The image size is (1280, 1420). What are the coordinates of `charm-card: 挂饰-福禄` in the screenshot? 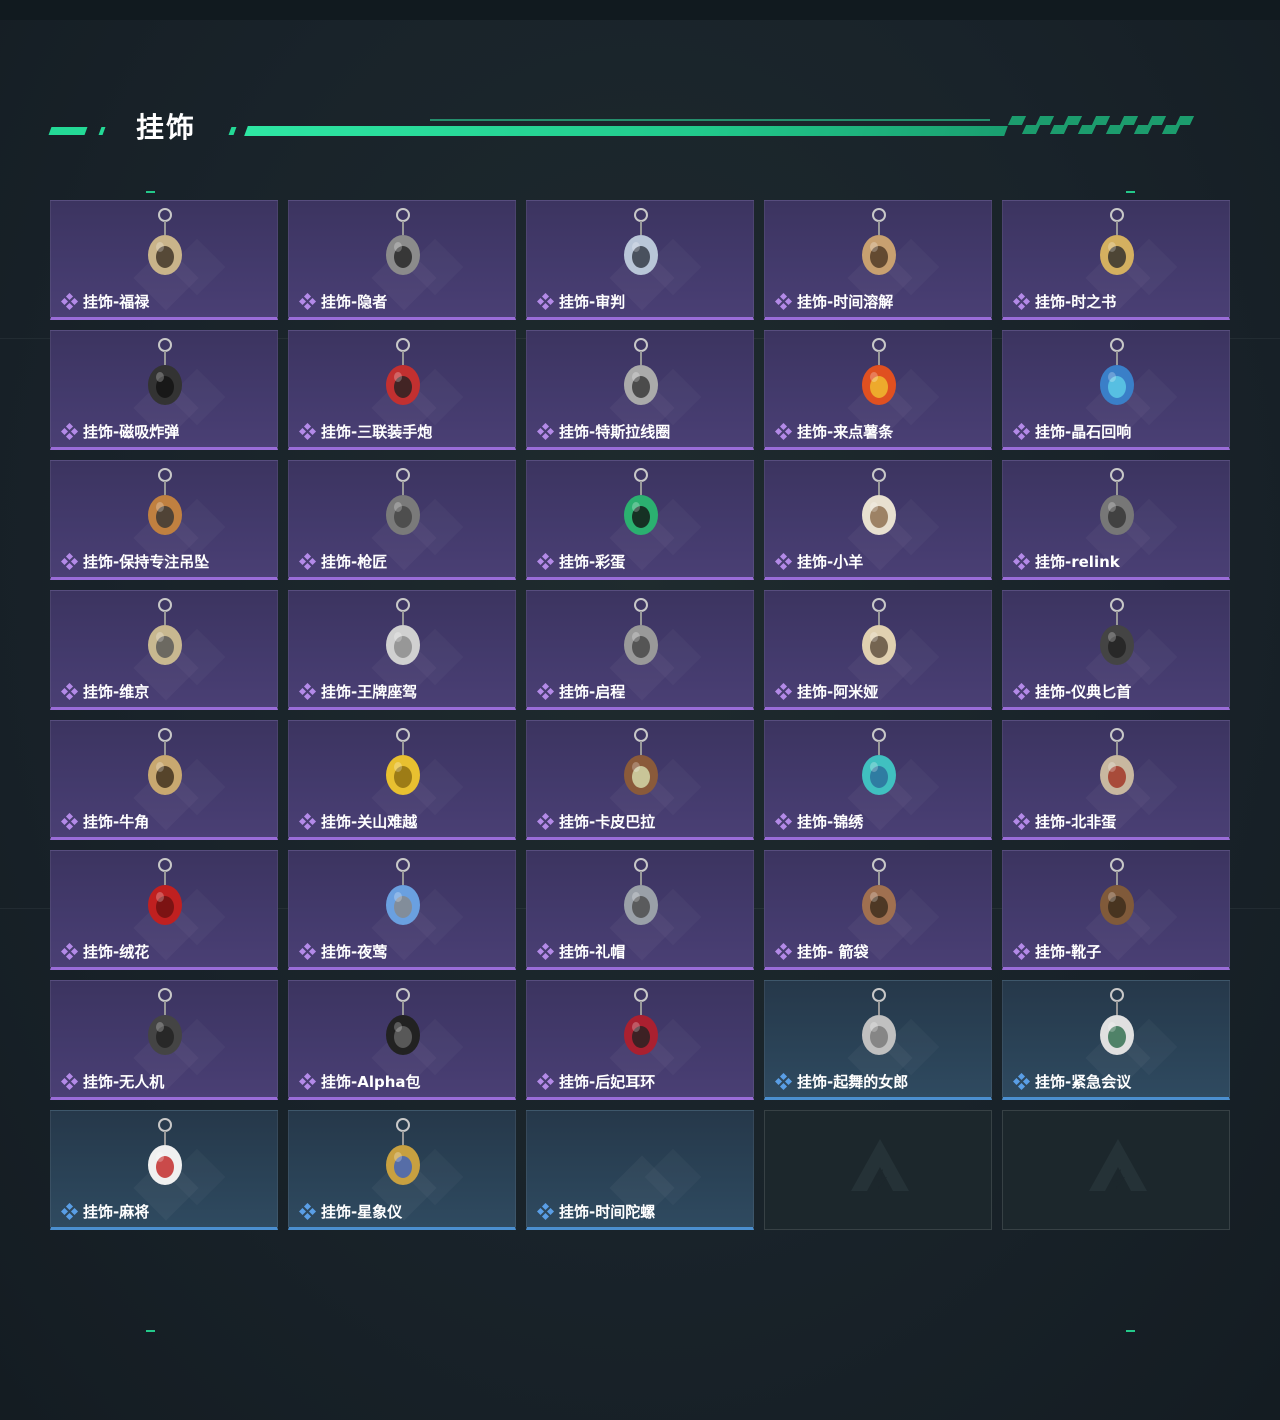 It's located at (164, 260).